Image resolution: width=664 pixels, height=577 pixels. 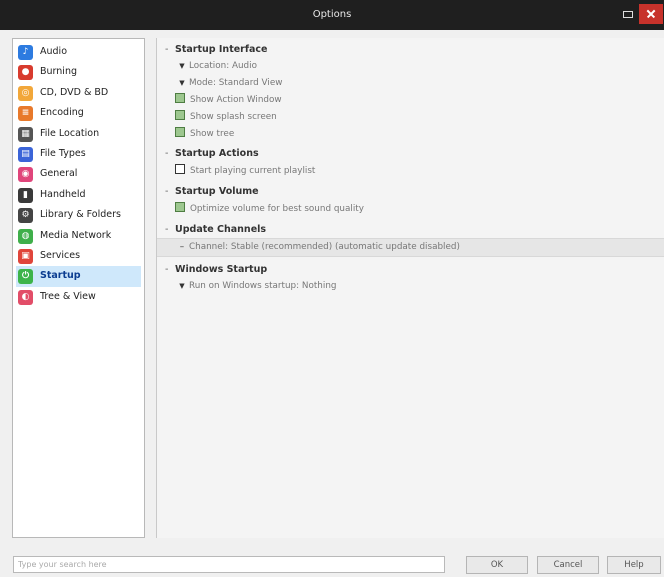 I want to click on window-title: Options, so click(x=332, y=14).